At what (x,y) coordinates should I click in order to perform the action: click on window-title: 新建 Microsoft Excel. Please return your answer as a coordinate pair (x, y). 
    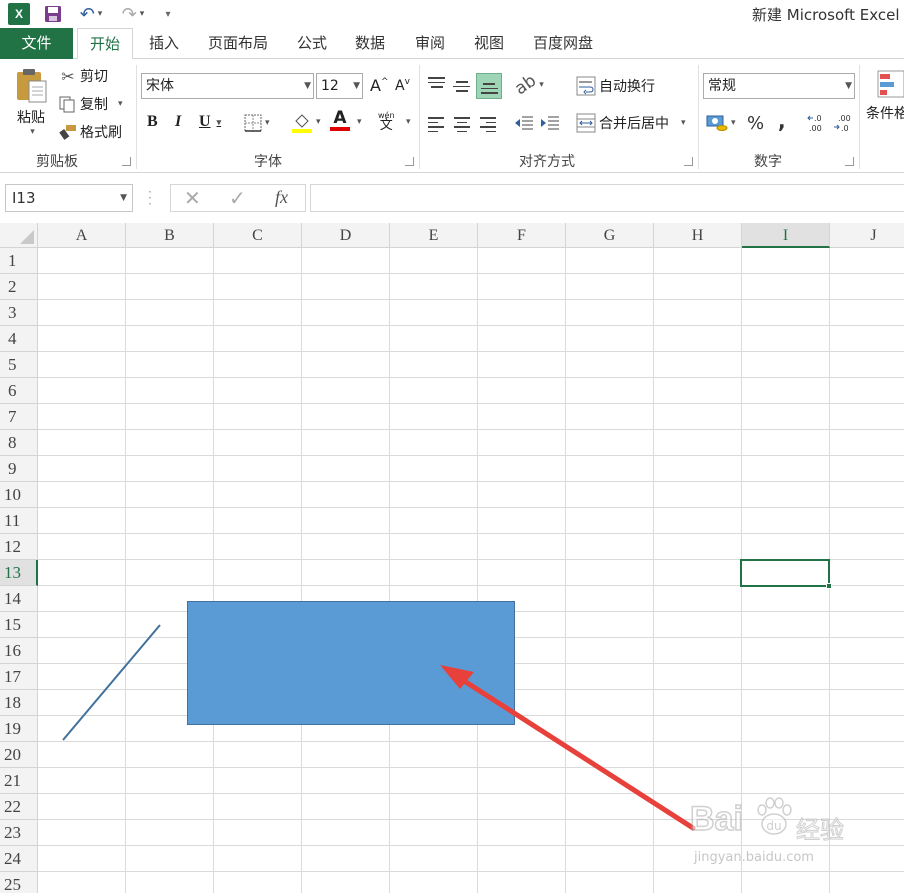
    Looking at the image, I should click on (826, 15).